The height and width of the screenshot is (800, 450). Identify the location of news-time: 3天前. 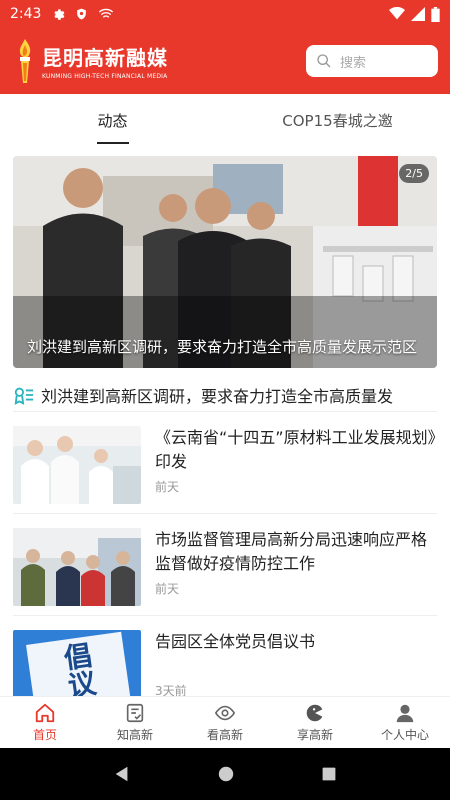
(171, 690).